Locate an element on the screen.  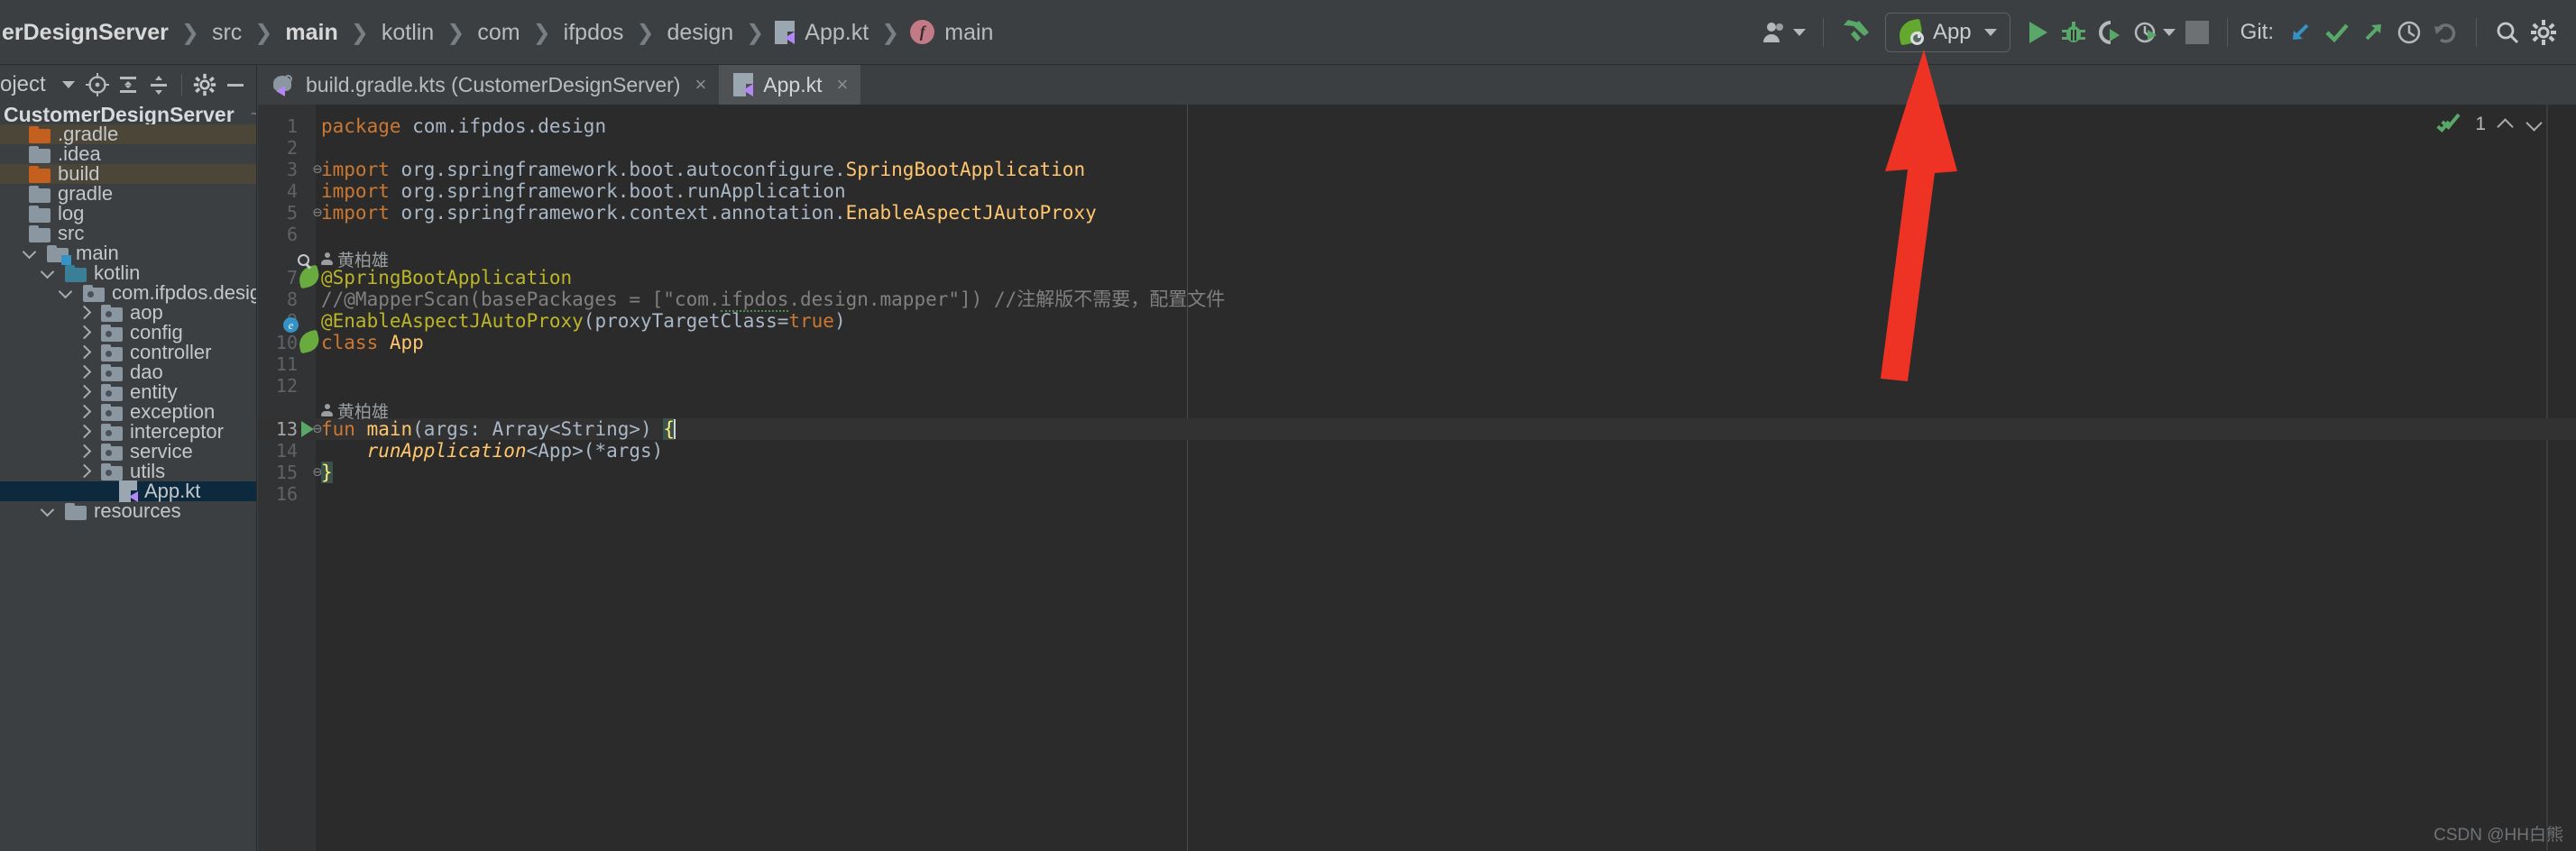
tree-node-dao: dao is located at coordinates (128, 372).